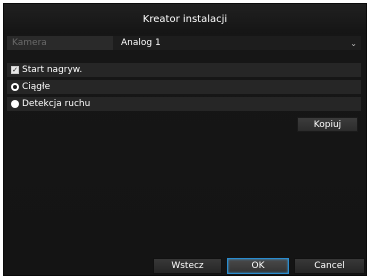  Describe the element at coordinates (184, 87) in the screenshot. I see `continuous-row: Ciągłe` at that location.